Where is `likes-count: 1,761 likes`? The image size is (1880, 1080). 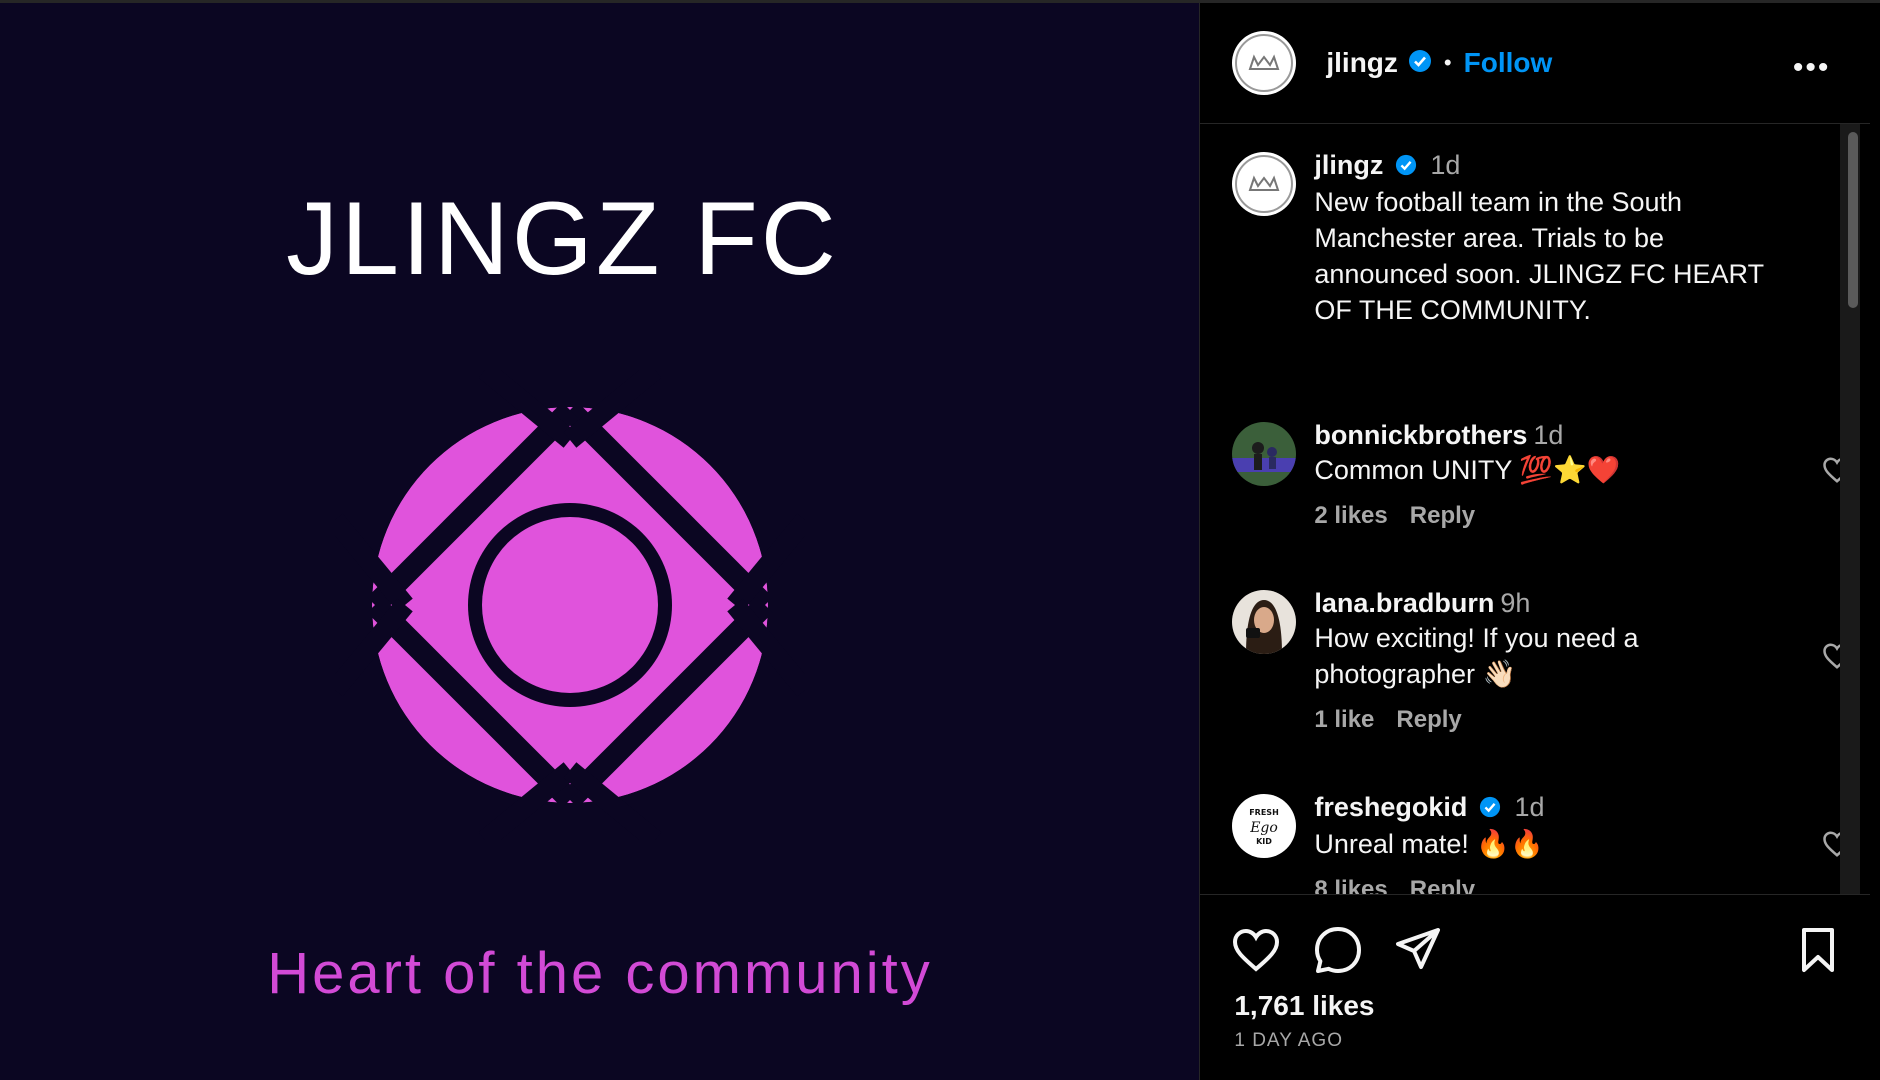 likes-count: 1,761 likes is located at coordinates (1304, 1006).